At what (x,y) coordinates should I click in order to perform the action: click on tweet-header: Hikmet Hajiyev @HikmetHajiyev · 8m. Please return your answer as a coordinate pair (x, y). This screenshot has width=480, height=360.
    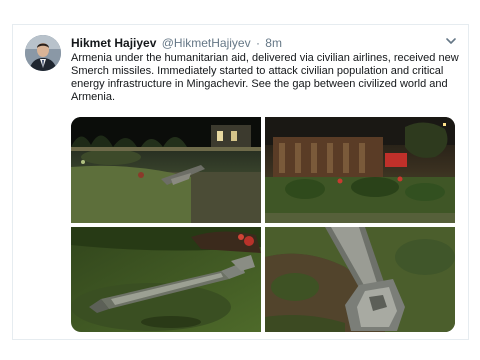
    Looking at the image, I should click on (256, 43).